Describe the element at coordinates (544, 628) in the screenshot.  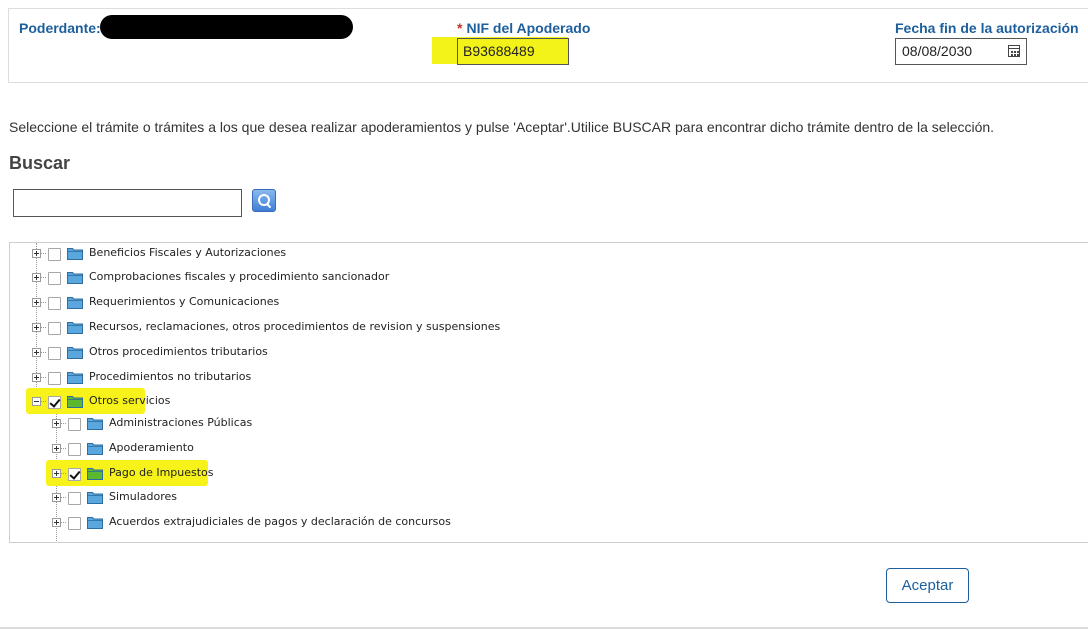
I see `bottom-divider` at that location.